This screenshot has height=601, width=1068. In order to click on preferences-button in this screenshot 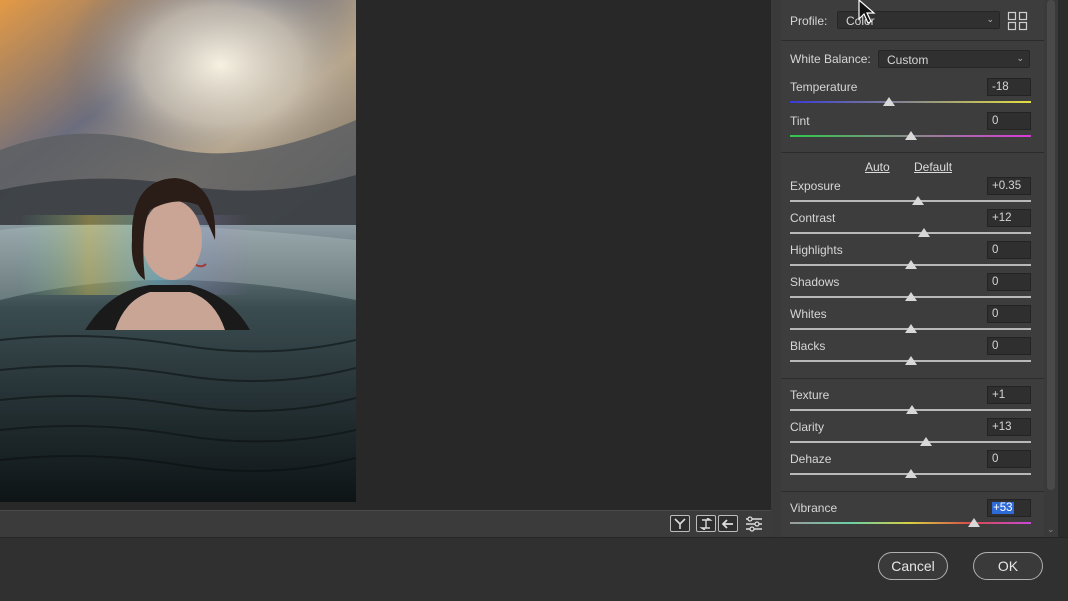, I will do `click(754, 524)`.